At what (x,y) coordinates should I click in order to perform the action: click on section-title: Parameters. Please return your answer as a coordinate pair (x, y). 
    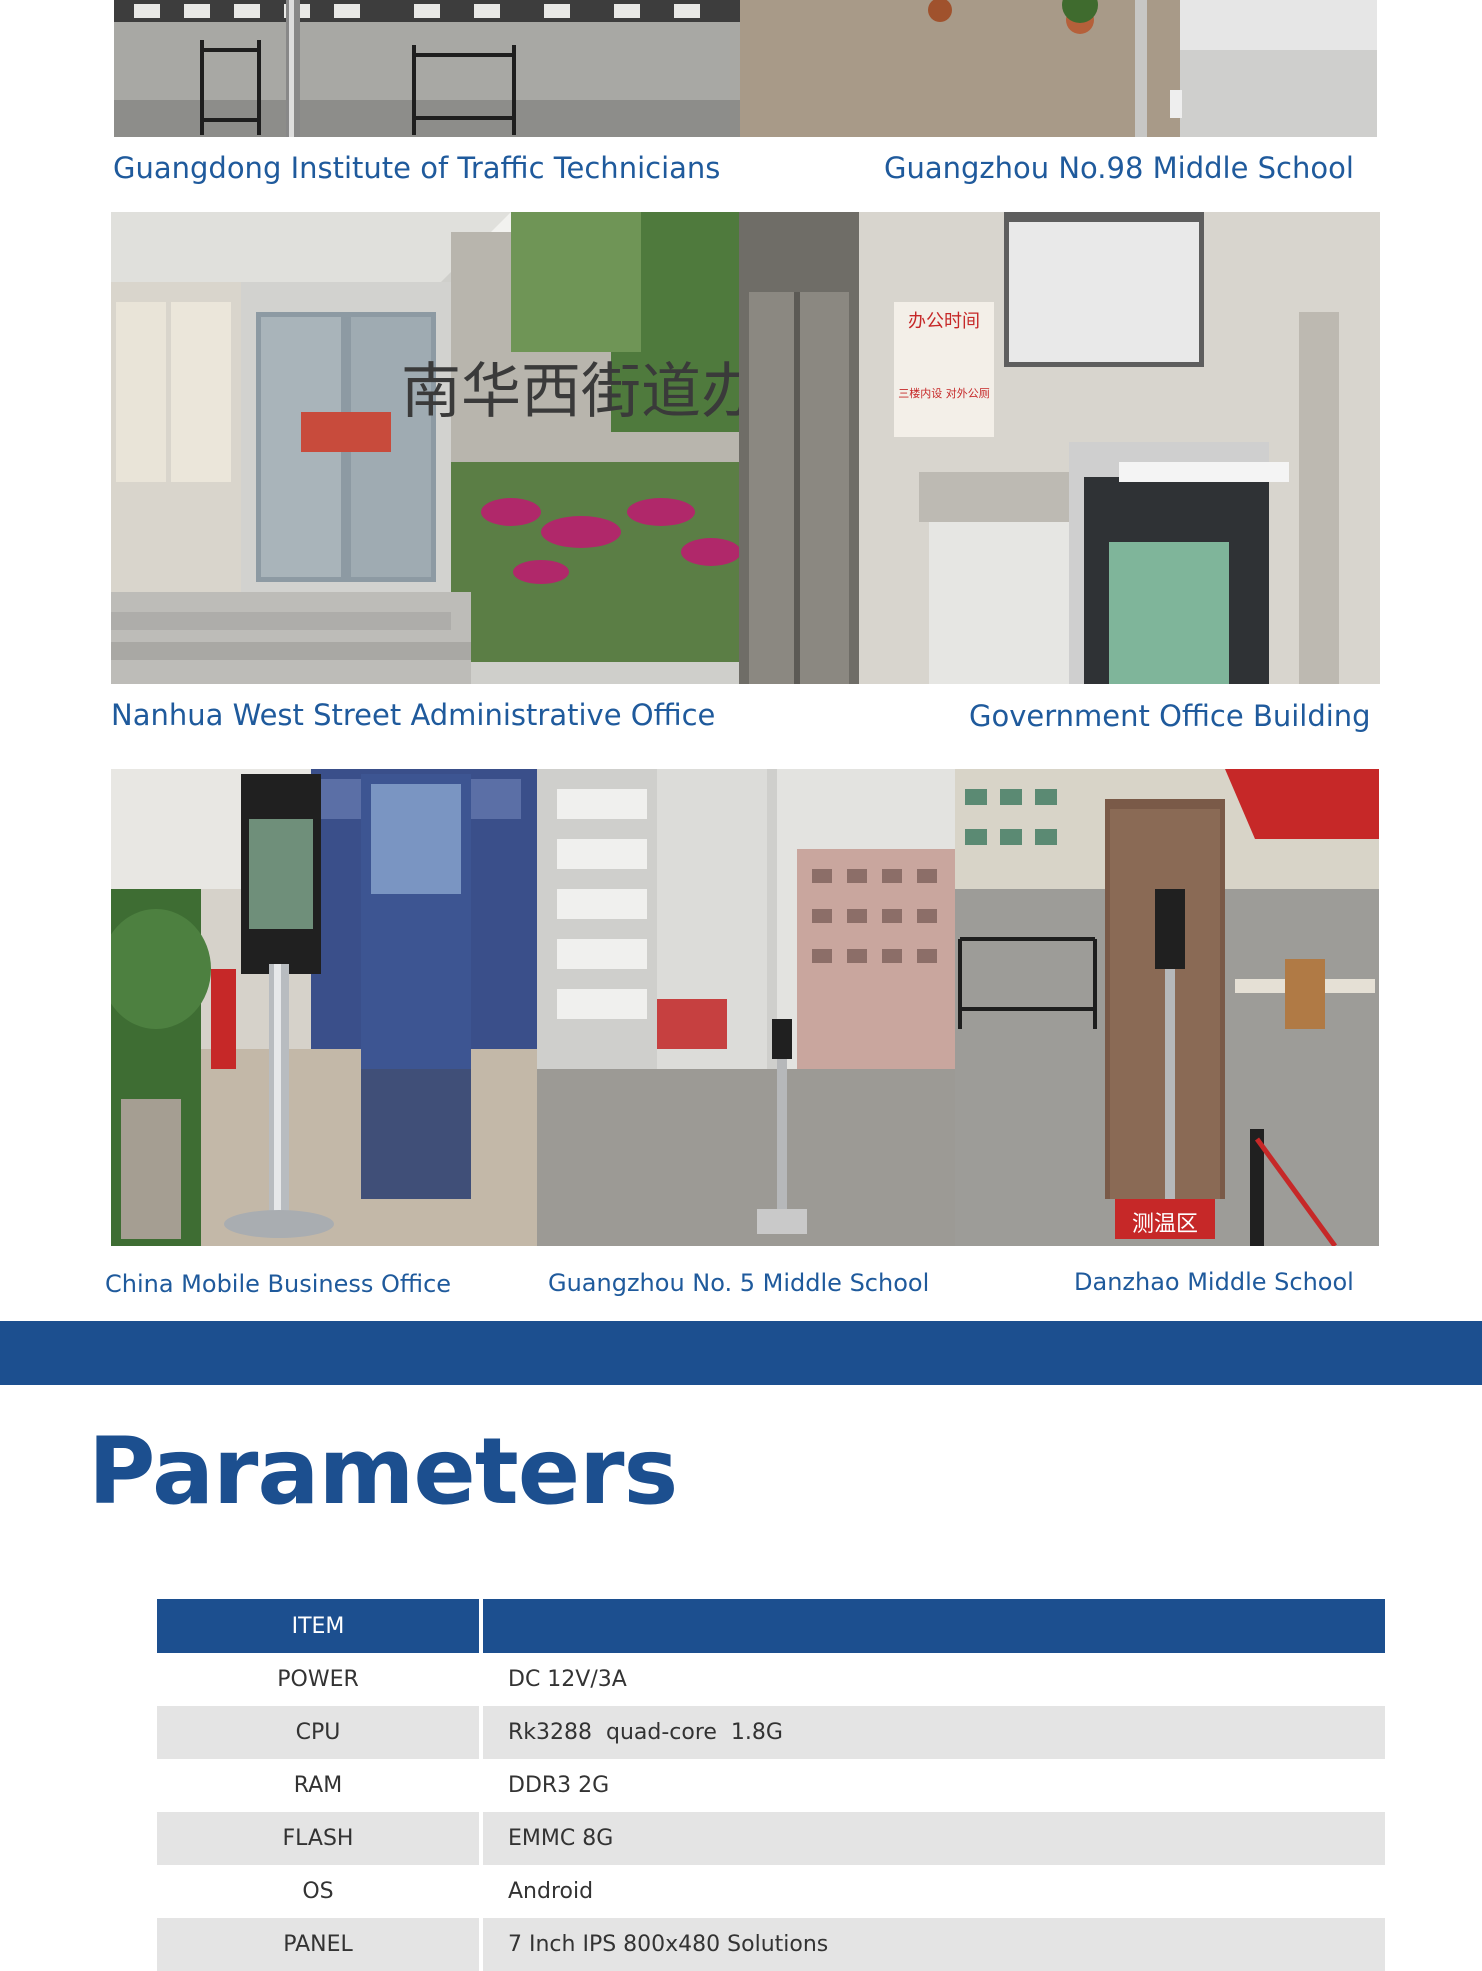
    Looking at the image, I should click on (383, 1471).